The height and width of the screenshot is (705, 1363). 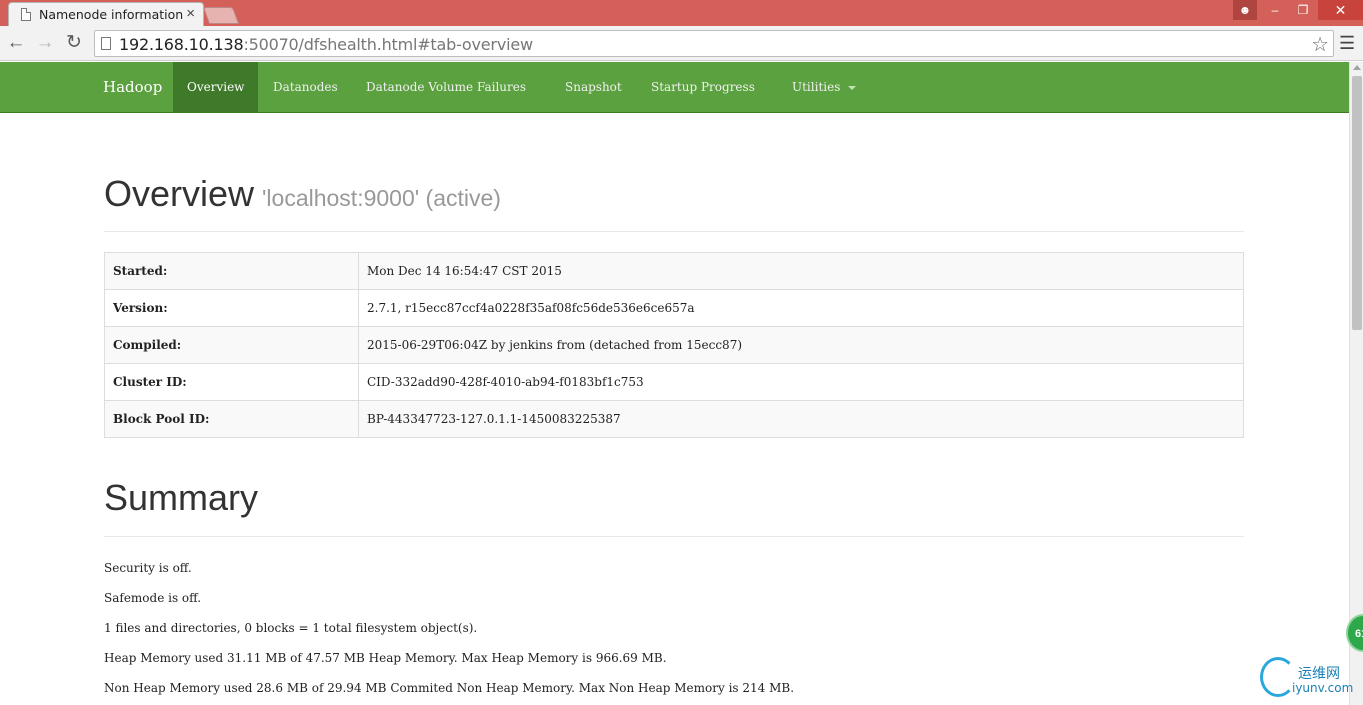 I want to click on nav-datanodes: Datanodes, so click(x=305, y=87).